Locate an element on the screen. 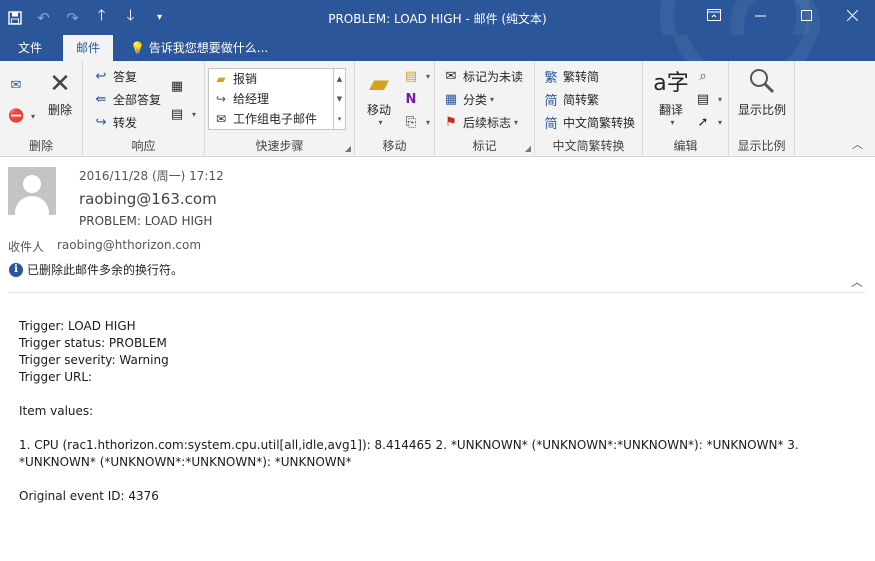 The image size is (875, 561). mark-unread-label: 标记为未读 is located at coordinates (493, 76).